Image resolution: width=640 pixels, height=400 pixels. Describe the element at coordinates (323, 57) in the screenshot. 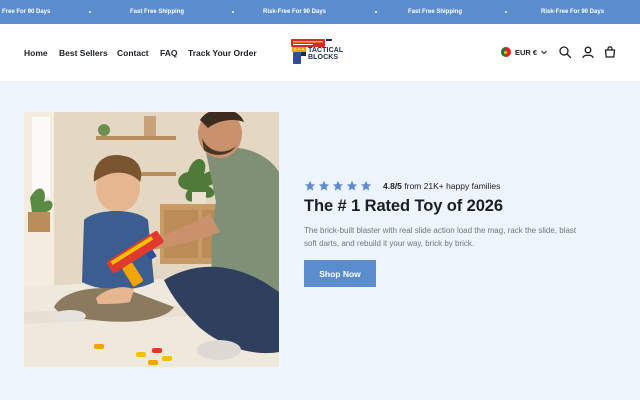

I see `logo-text-line2: BLOCKS` at that location.